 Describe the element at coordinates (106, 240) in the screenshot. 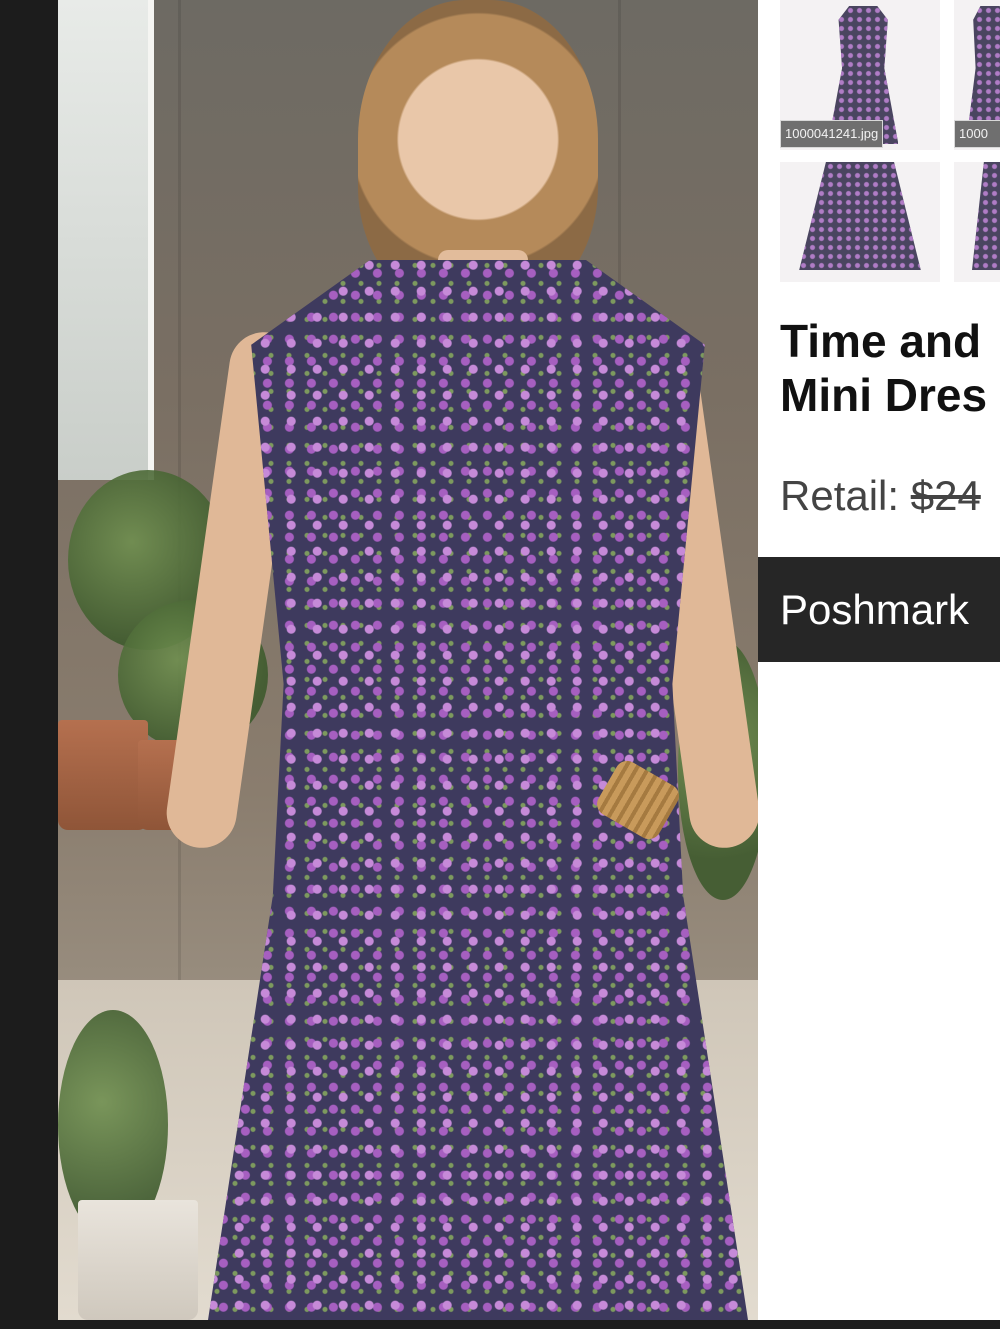

I see `window-background` at that location.